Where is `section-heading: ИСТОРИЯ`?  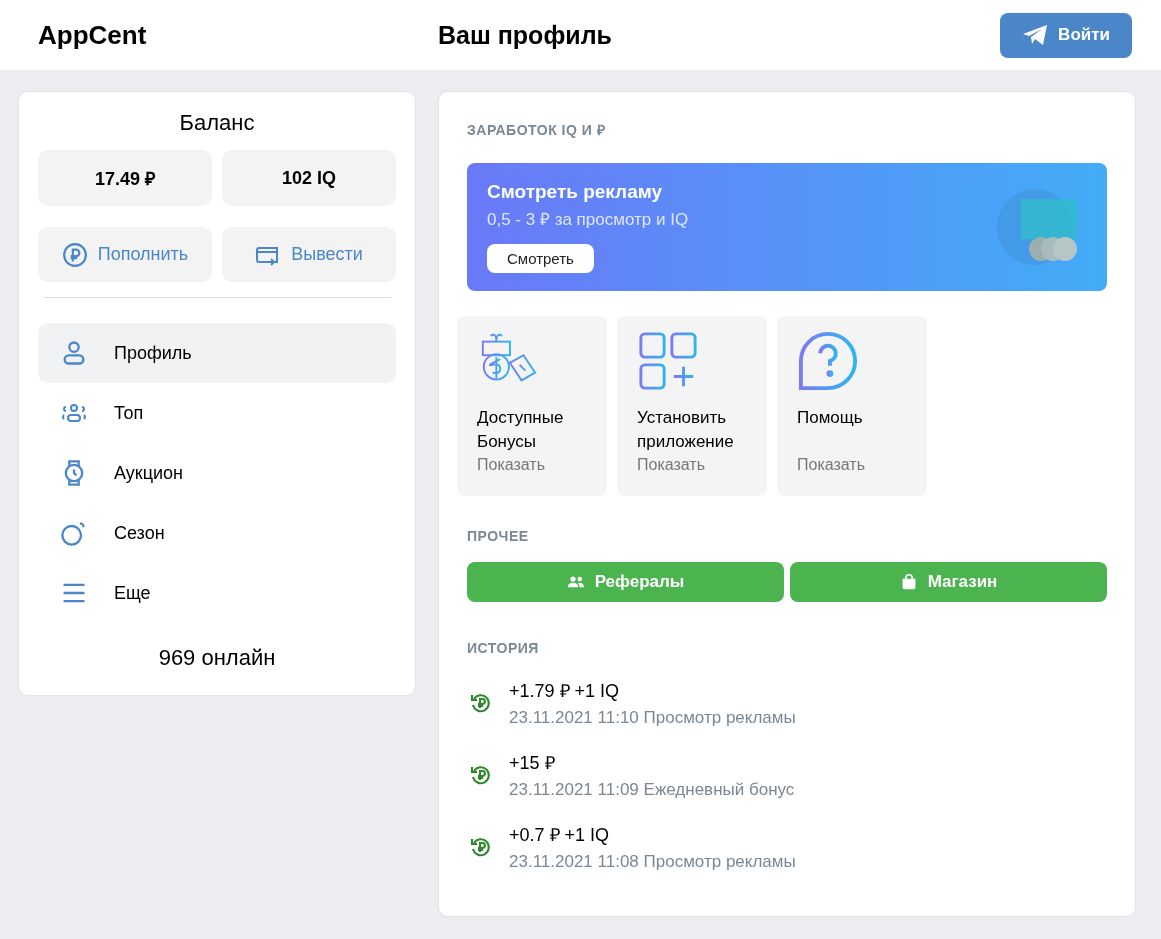 section-heading: ИСТОРИЯ is located at coordinates (503, 648).